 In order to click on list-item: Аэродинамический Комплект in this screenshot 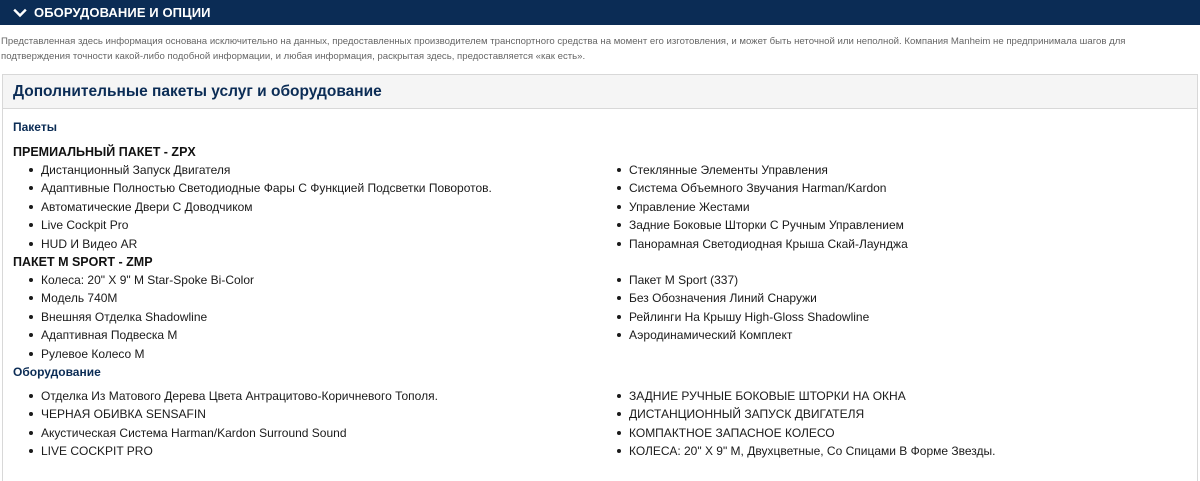, I will do `click(907, 335)`.